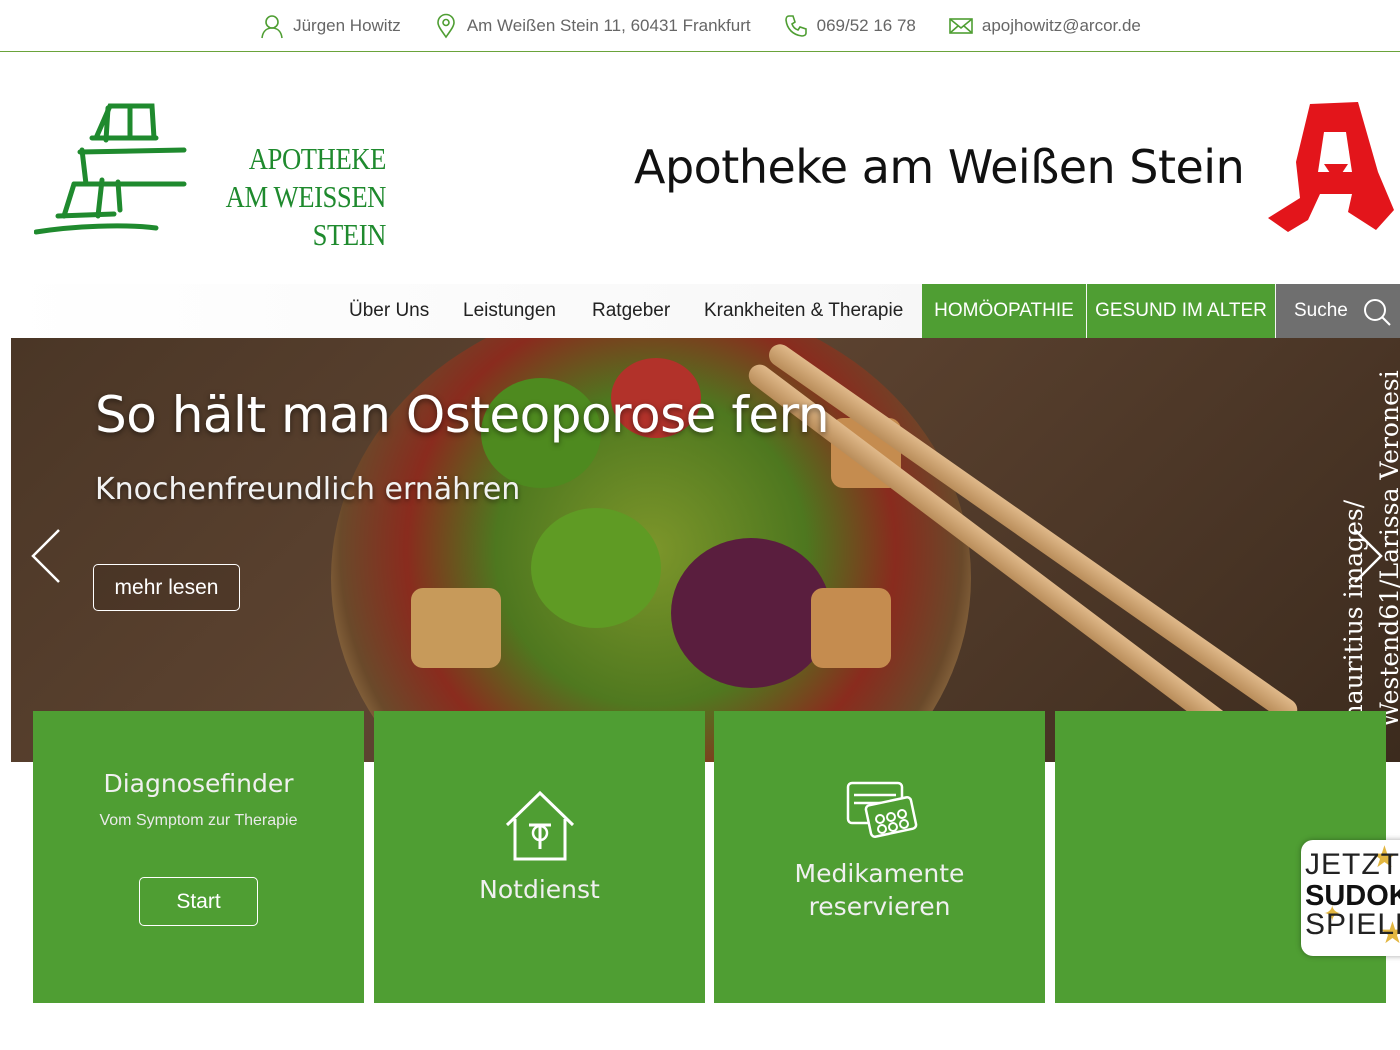 The width and height of the screenshot is (1400, 1050). I want to click on contact-email: apojhowitz@arcor.de, so click(1044, 26).